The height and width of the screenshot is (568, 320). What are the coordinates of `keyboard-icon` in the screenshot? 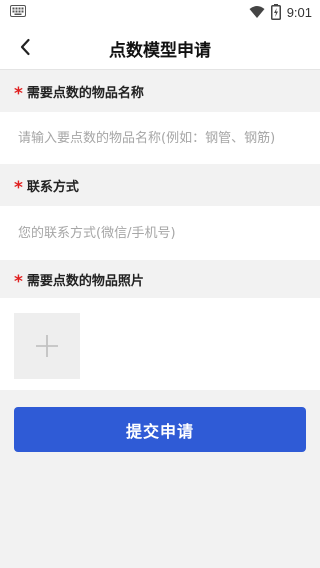 It's located at (18, 11).